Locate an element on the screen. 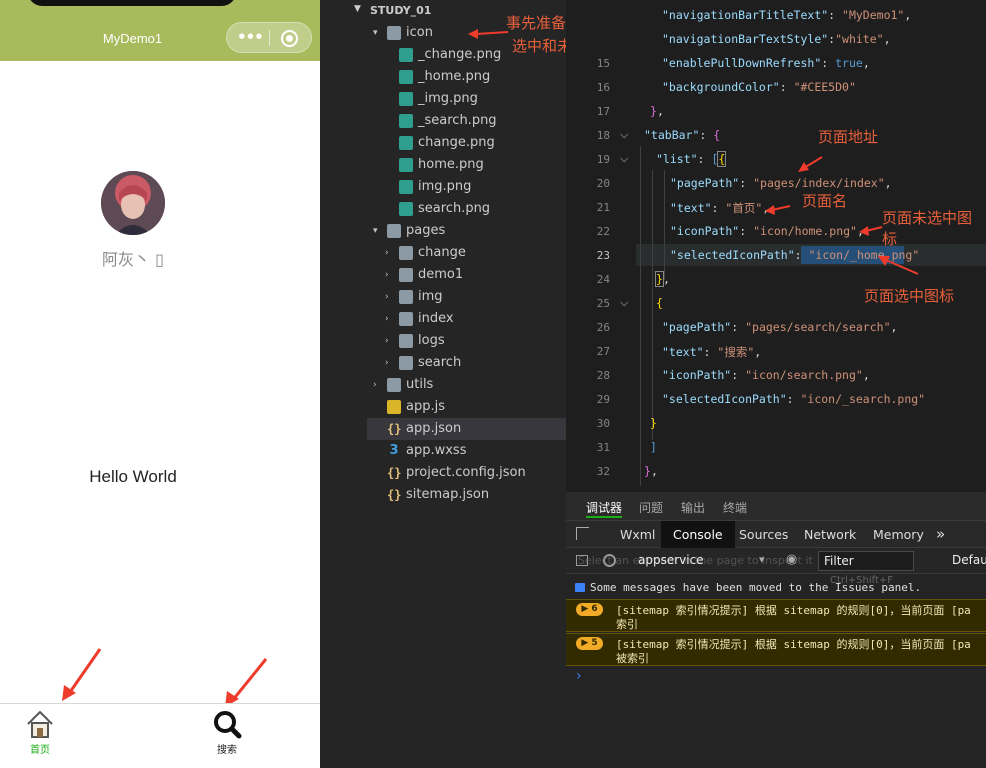 The width and height of the screenshot is (986, 768). tab-search: 搜索 is located at coordinates (227, 736).